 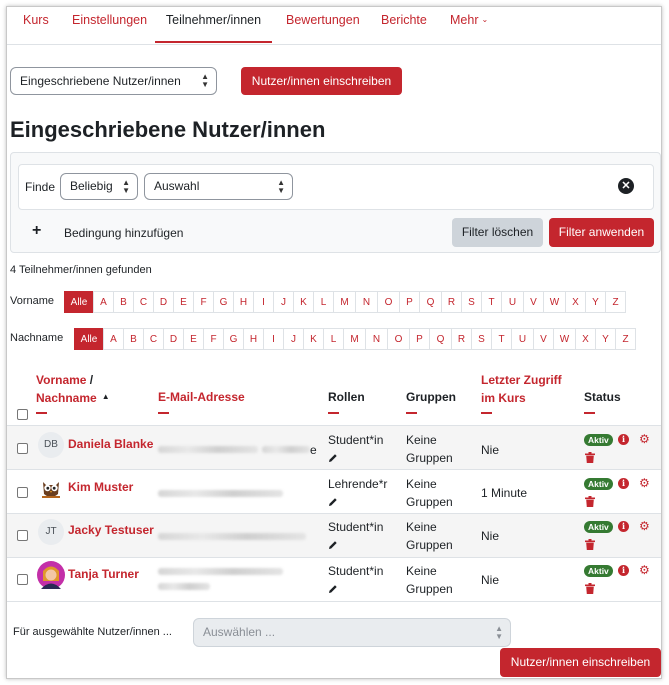 I want to click on collapse-email-icon, so click(x=163, y=413).